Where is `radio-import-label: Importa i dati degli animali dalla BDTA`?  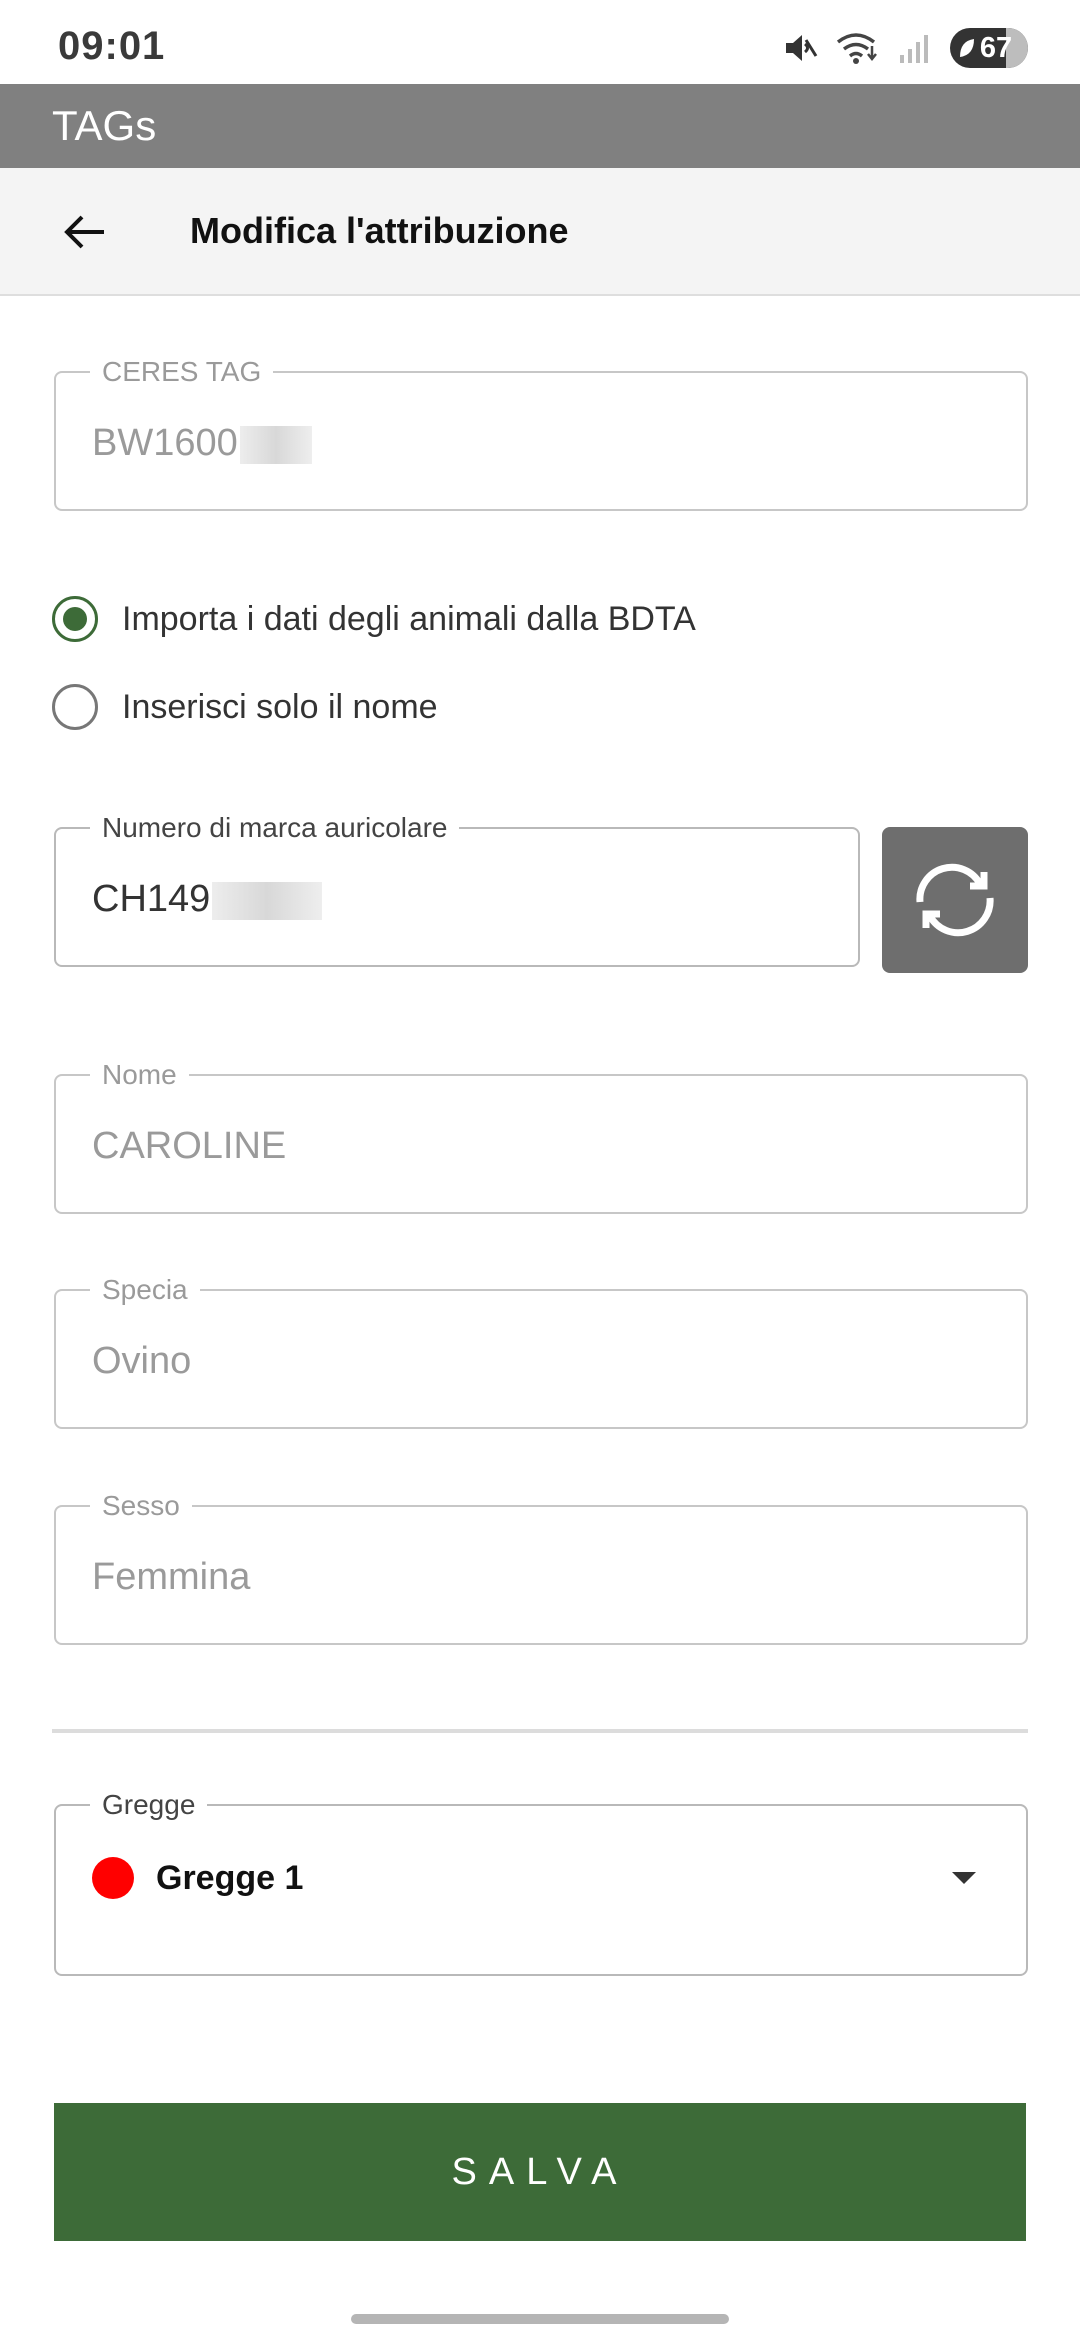
radio-import-label: Importa i dati degli animali dalla BDTA is located at coordinates (409, 618).